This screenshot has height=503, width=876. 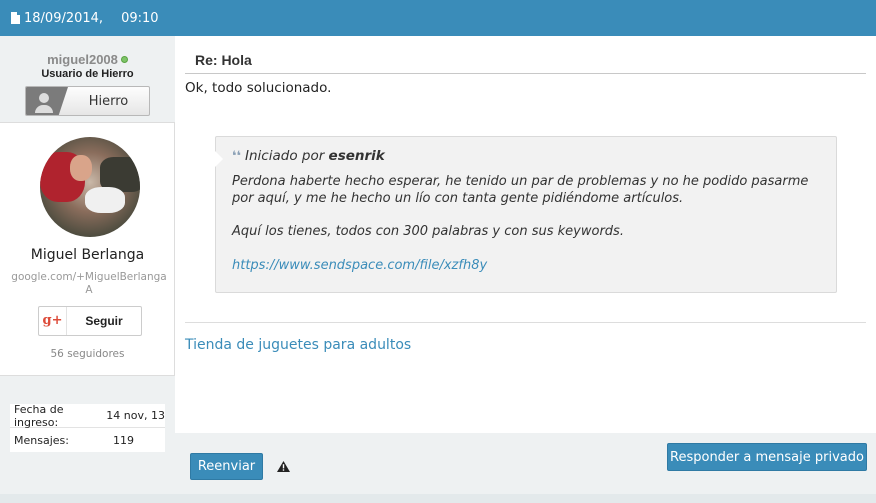 What do you see at coordinates (82, 59) in the screenshot?
I see `username-link: miguel2008` at bounding box center [82, 59].